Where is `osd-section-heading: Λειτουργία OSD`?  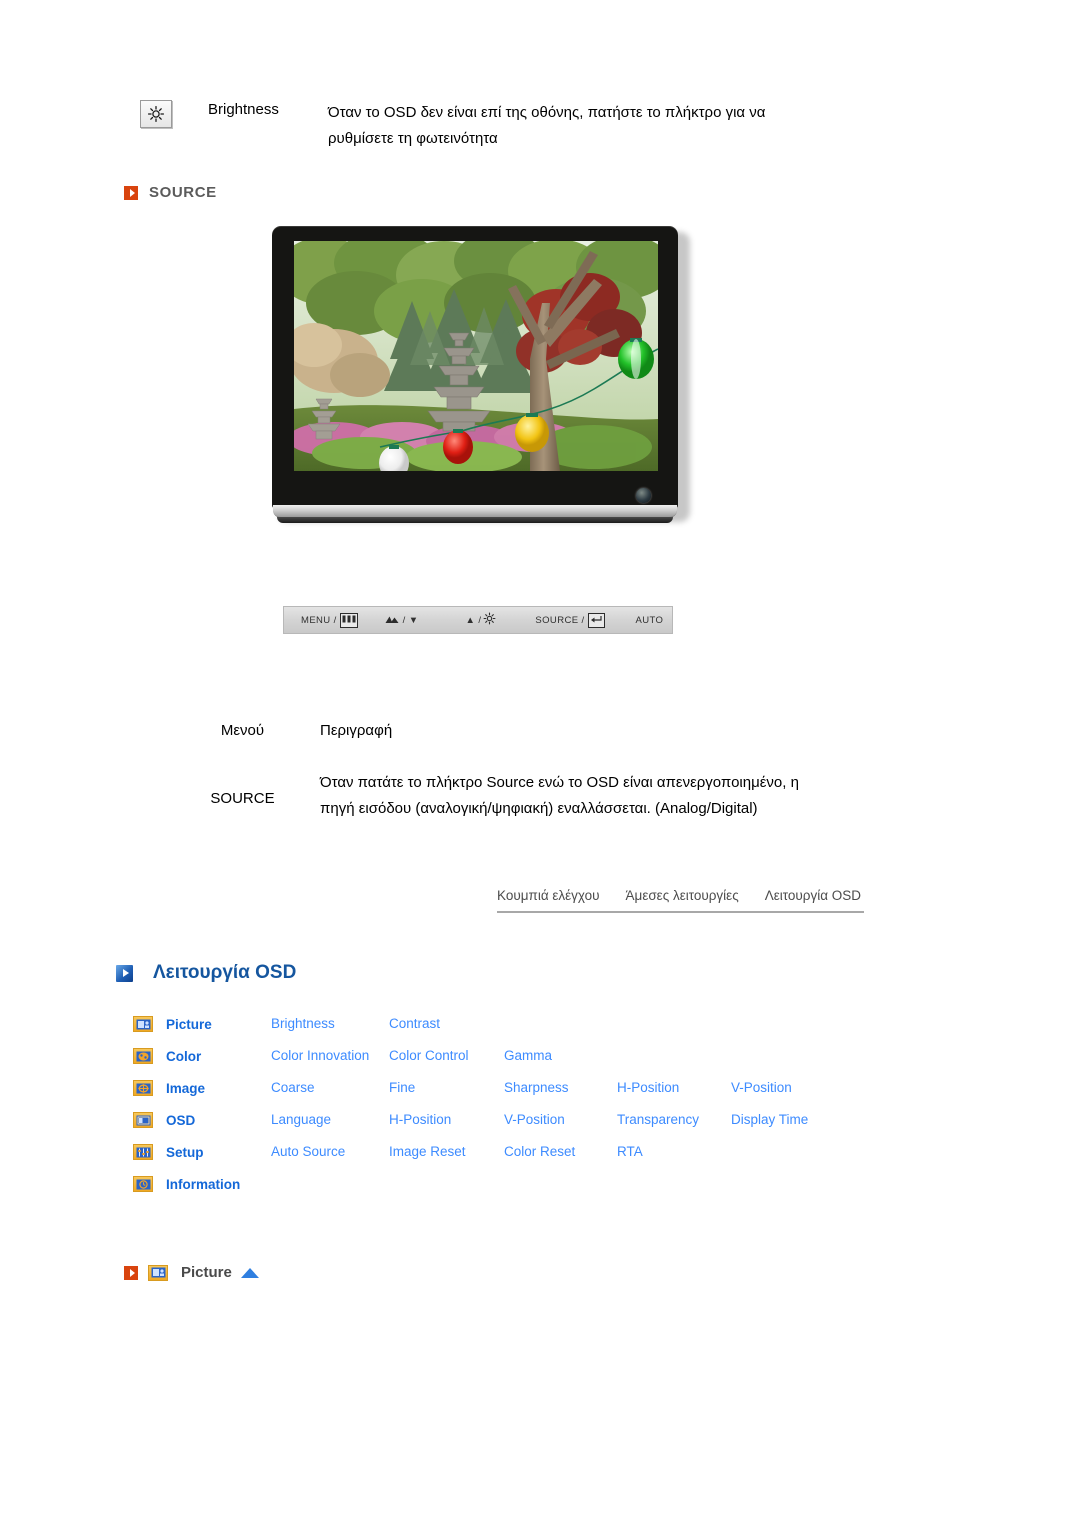 osd-section-heading: Λειτουργία OSD is located at coordinates (206, 973).